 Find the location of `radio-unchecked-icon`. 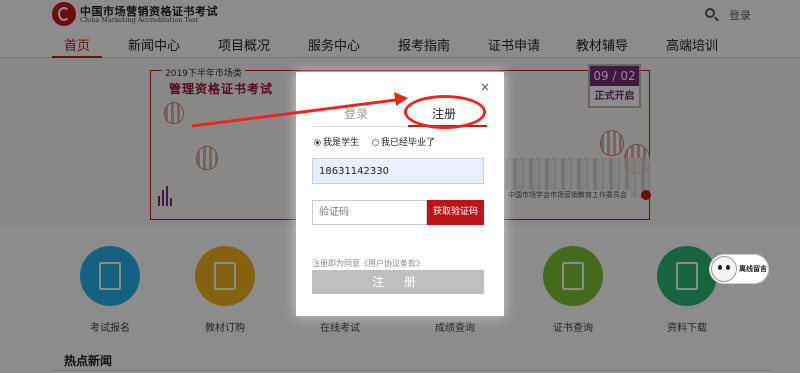

radio-unchecked-icon is located at coordinates (375, 142).